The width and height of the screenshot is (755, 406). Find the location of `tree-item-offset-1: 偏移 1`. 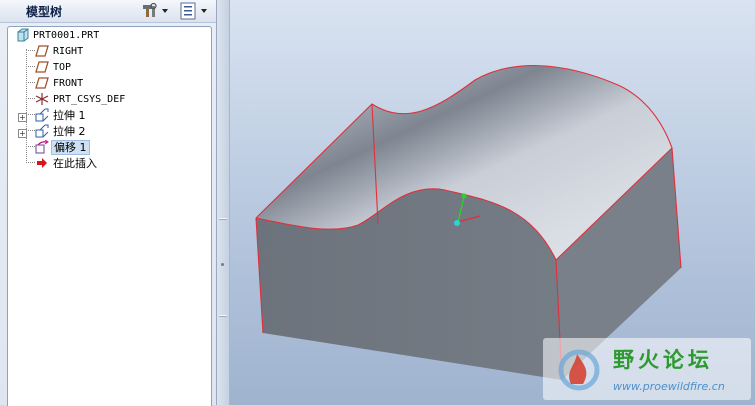

tree-item-offset-1: 偏移 1 is located at coordinates (120, 147).